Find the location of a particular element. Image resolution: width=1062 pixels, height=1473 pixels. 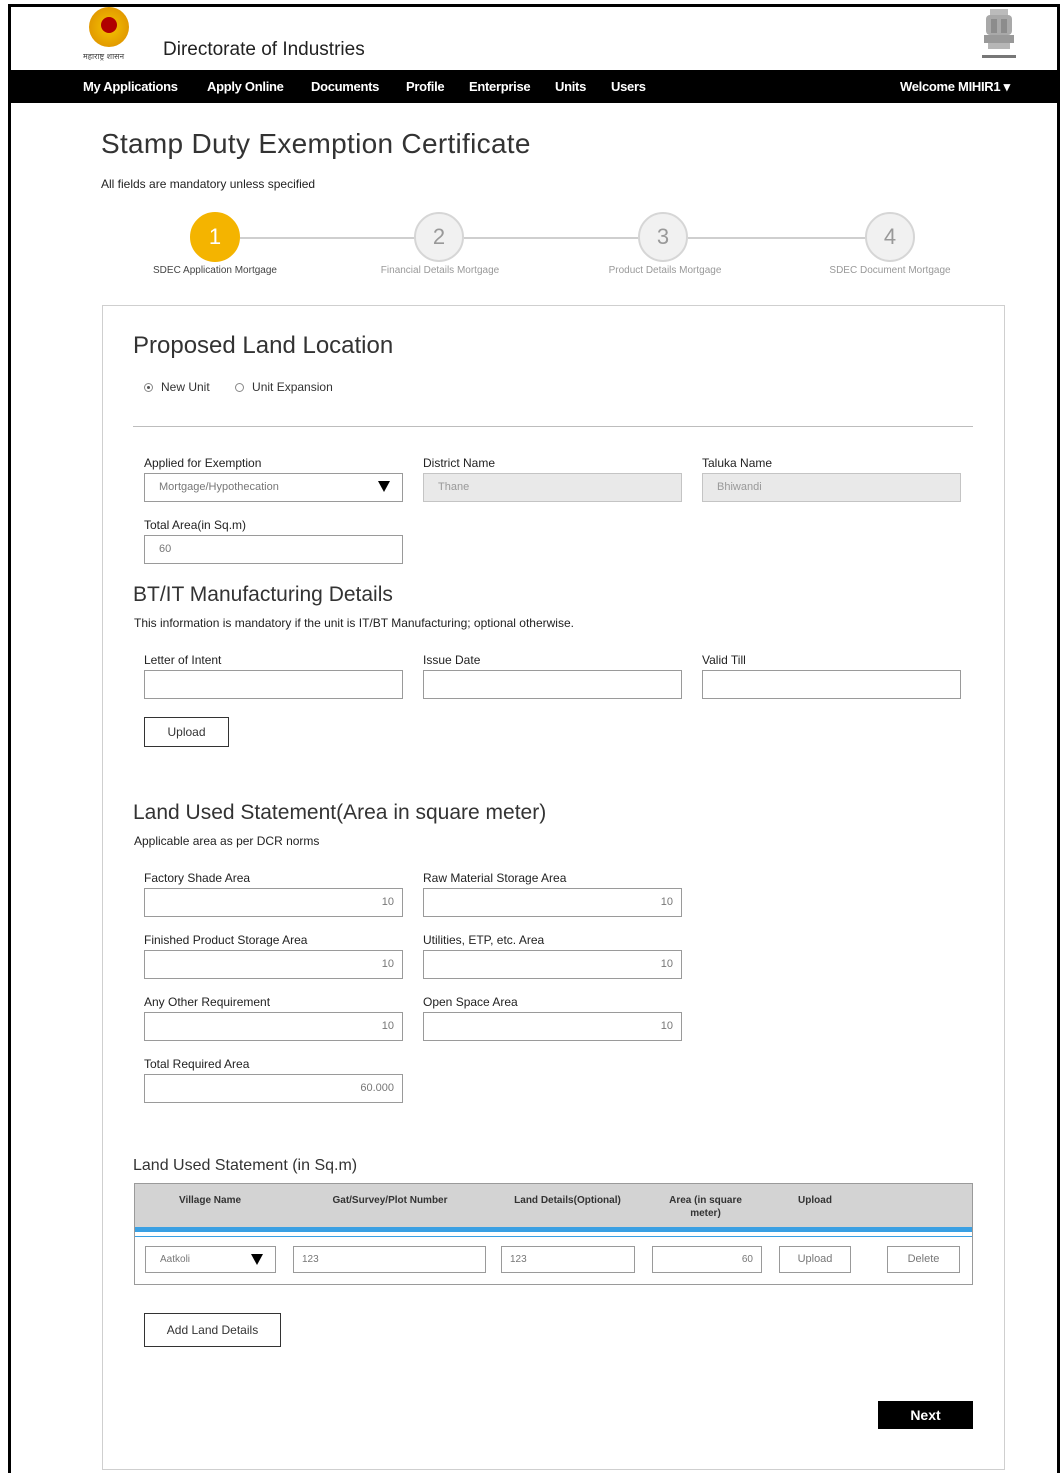

maharashtra-emblem-icon is located at coordinates (109, 27).